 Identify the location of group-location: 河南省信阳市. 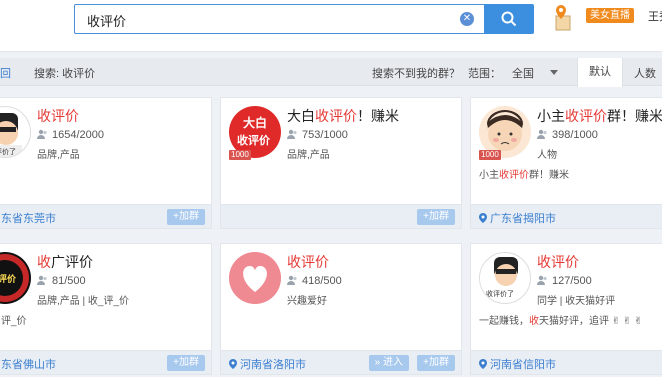
(517, 364).